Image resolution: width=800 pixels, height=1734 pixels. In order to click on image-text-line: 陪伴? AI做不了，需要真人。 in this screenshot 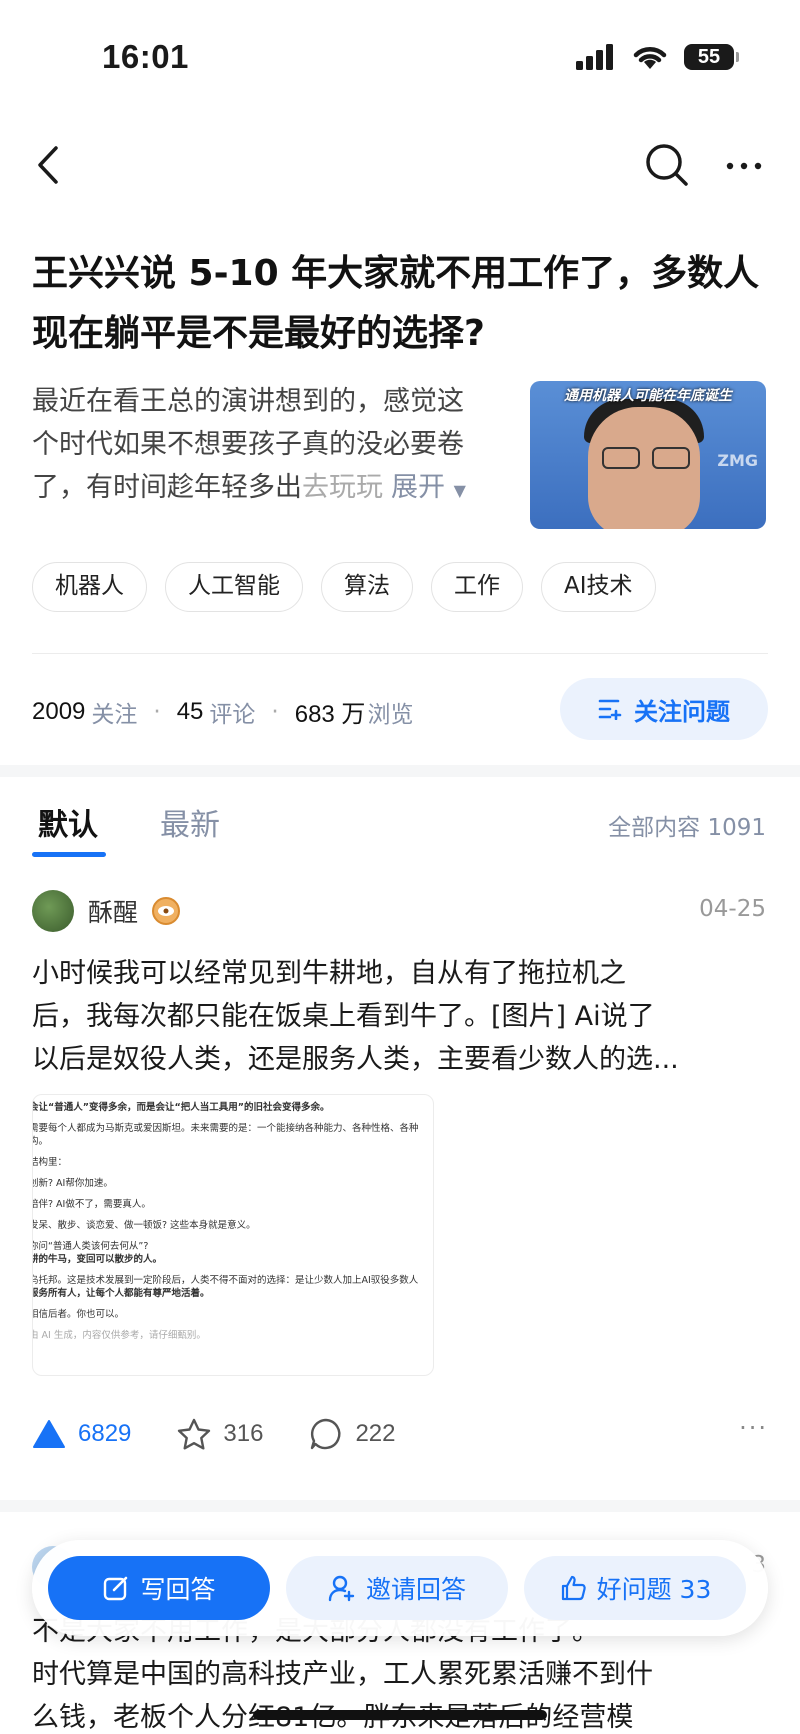, I will do `click(91, 1204)`.